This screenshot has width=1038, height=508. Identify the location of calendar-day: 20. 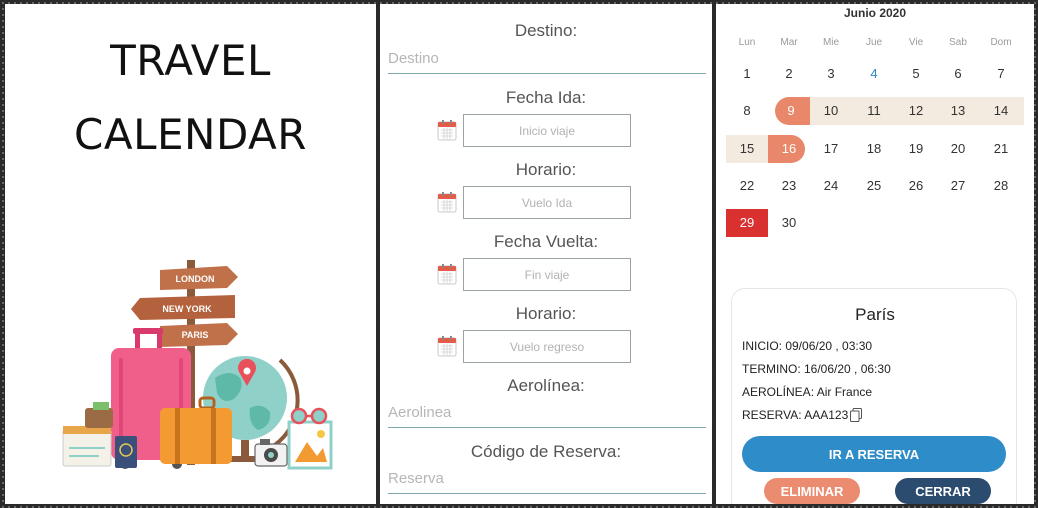
(958, 149).